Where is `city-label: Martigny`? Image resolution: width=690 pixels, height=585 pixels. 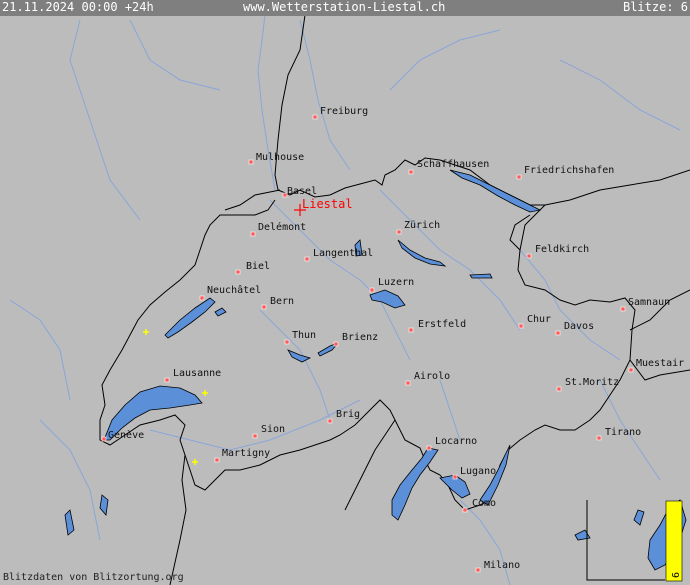
city-label: Martigny is located at coordinates (246, 453).